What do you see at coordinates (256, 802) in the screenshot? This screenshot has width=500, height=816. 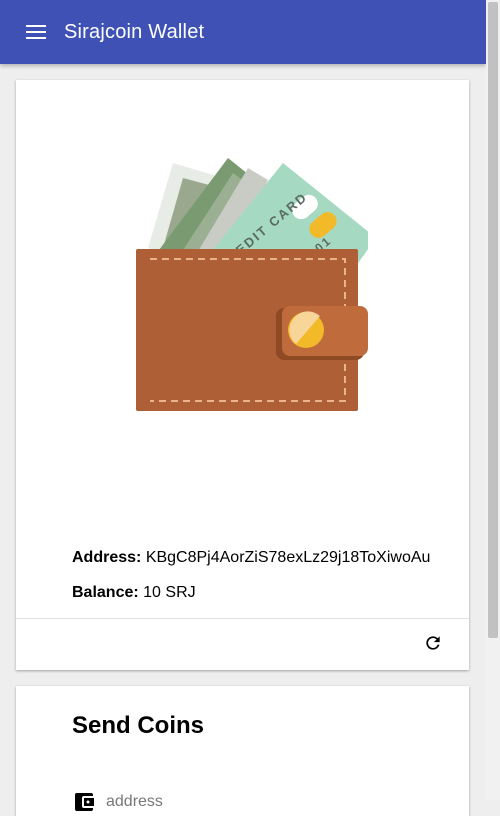 I see `address-input` at bounding box center [256, 802].